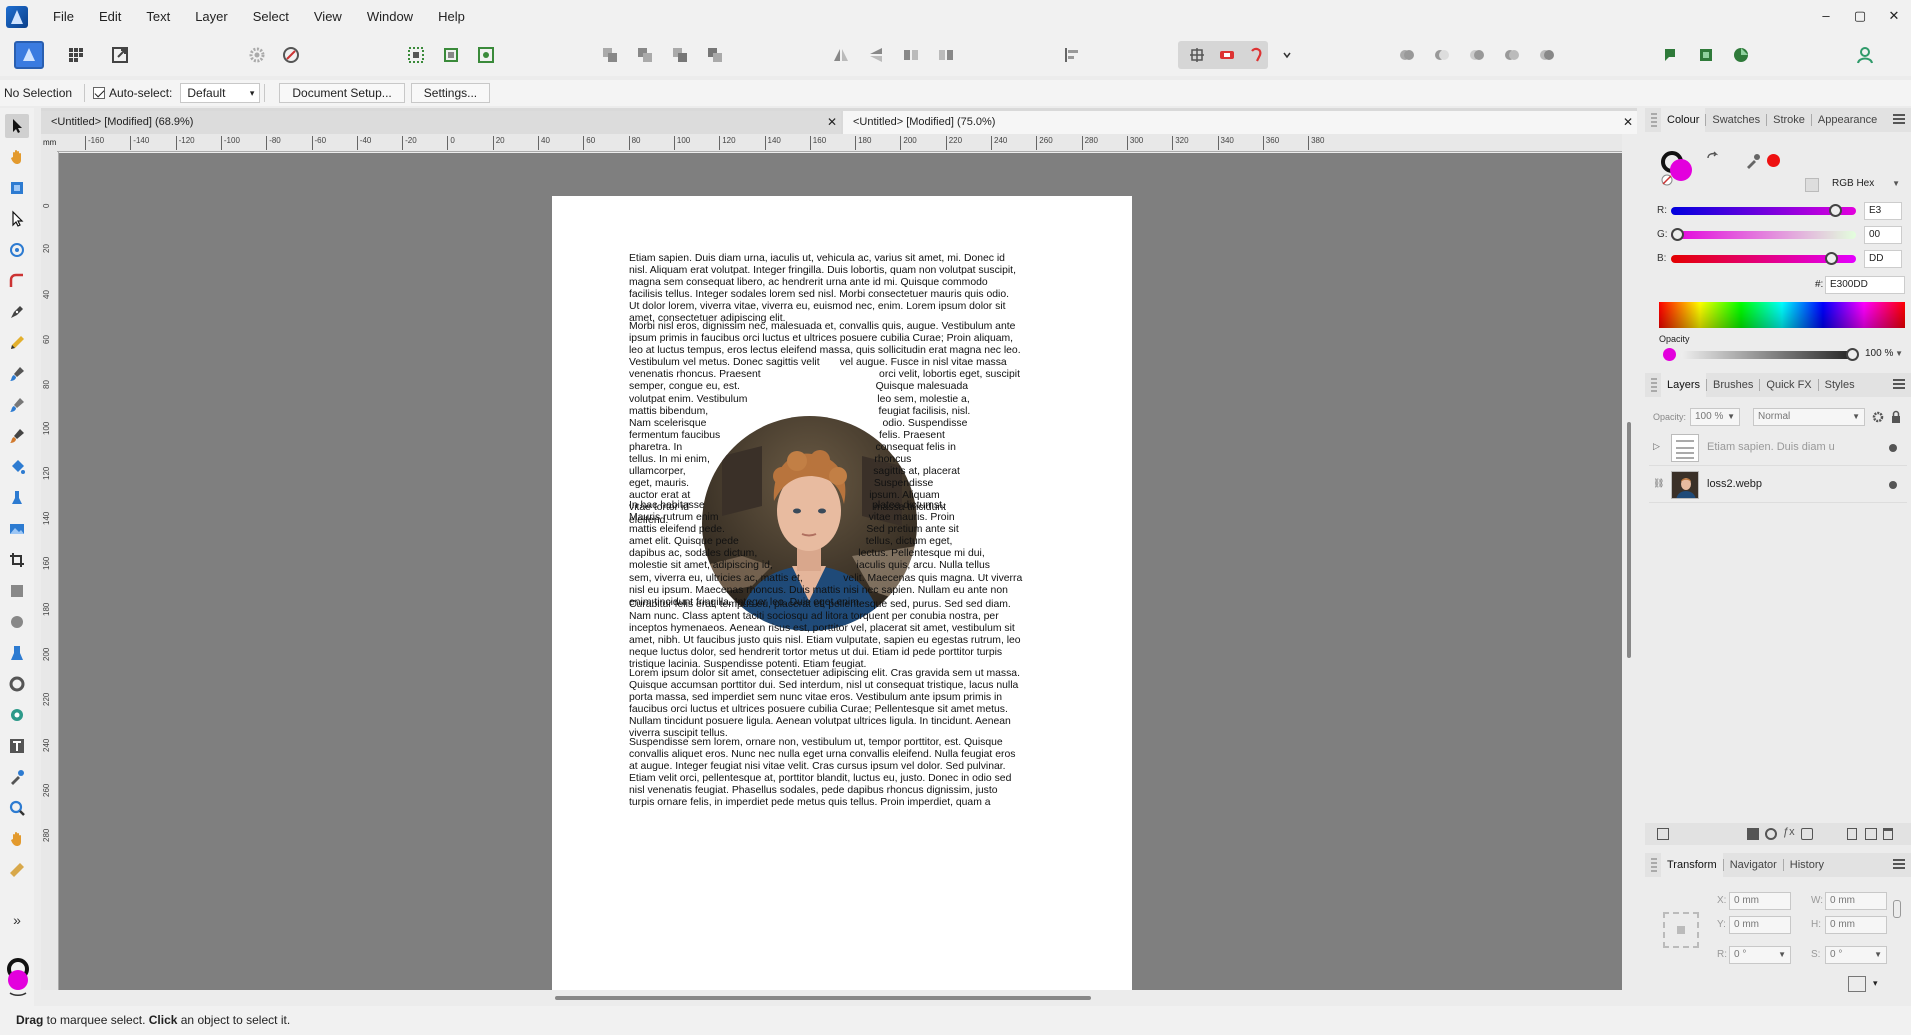  I want to click on align-button, so click(1072, 55).